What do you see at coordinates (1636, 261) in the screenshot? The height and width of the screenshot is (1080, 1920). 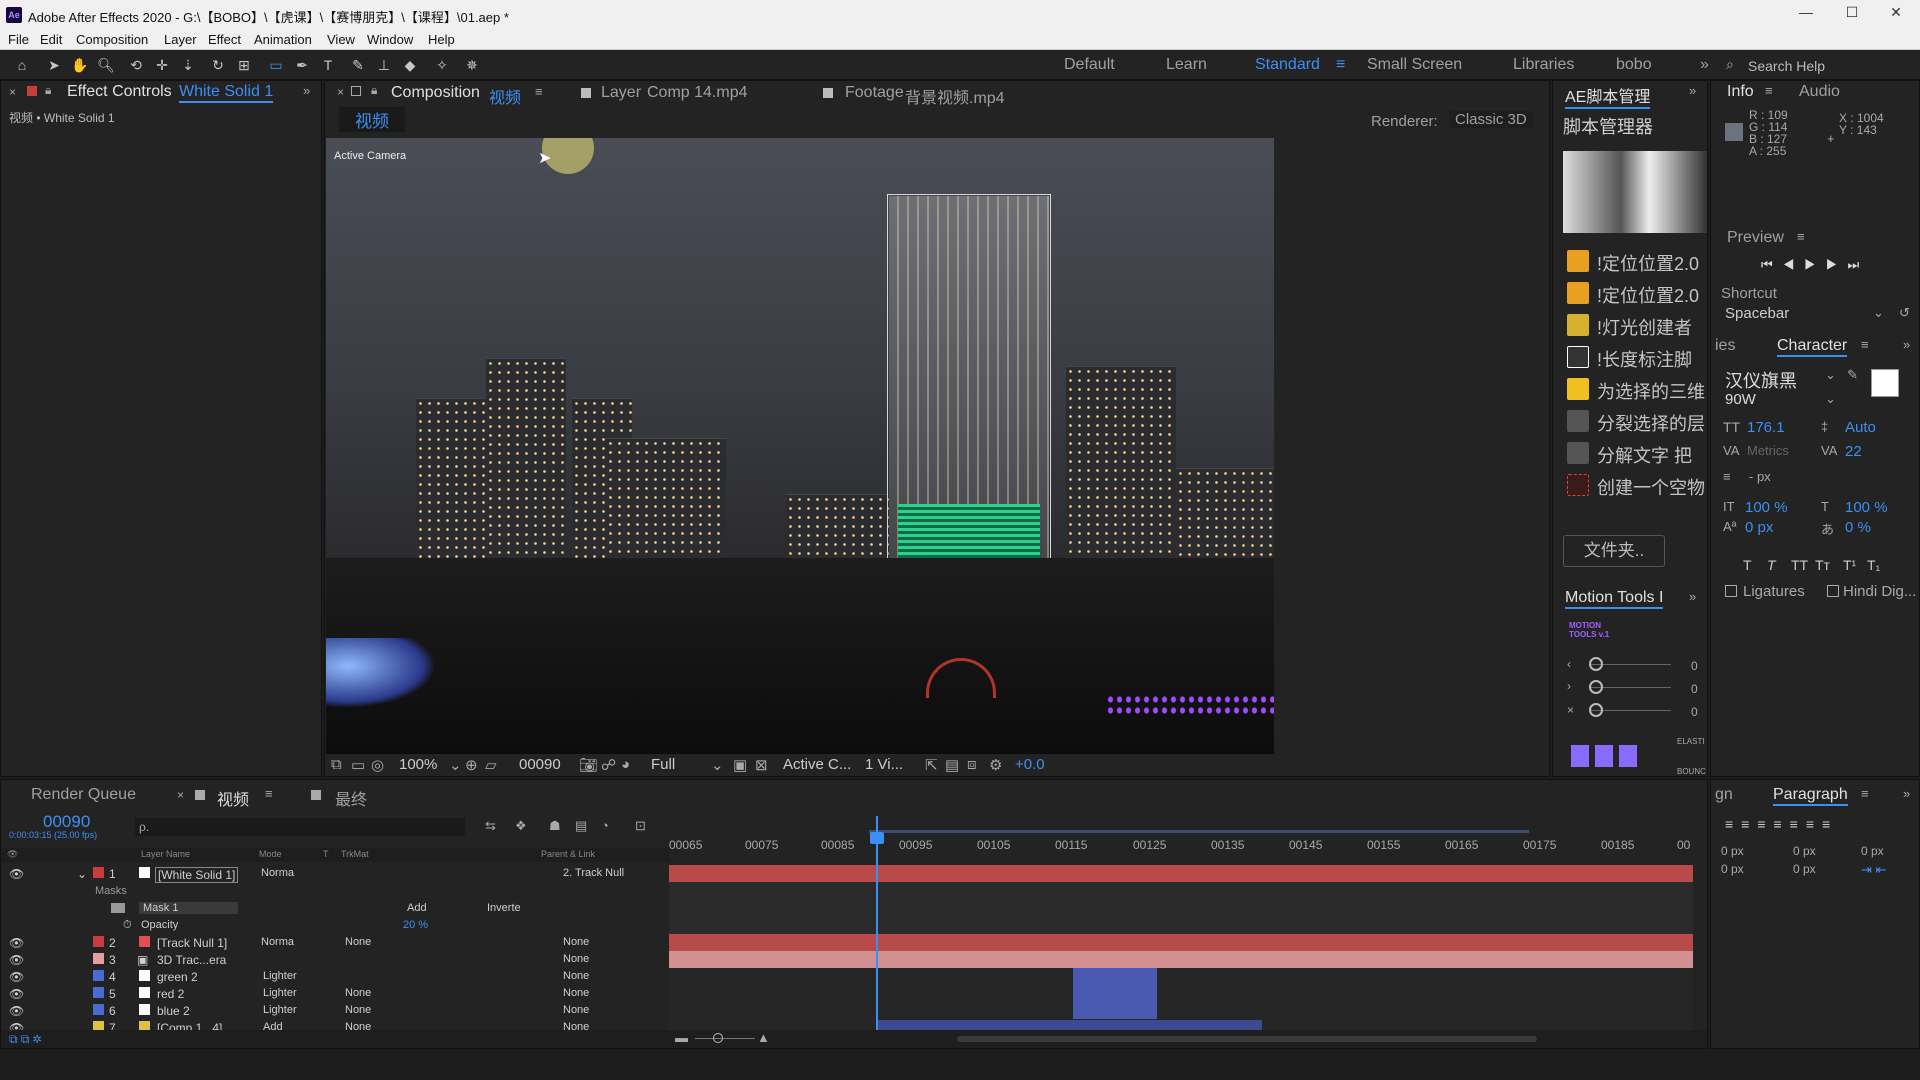 I see `script-item: !定位位置2.0` at bounding box center [1636, 261].